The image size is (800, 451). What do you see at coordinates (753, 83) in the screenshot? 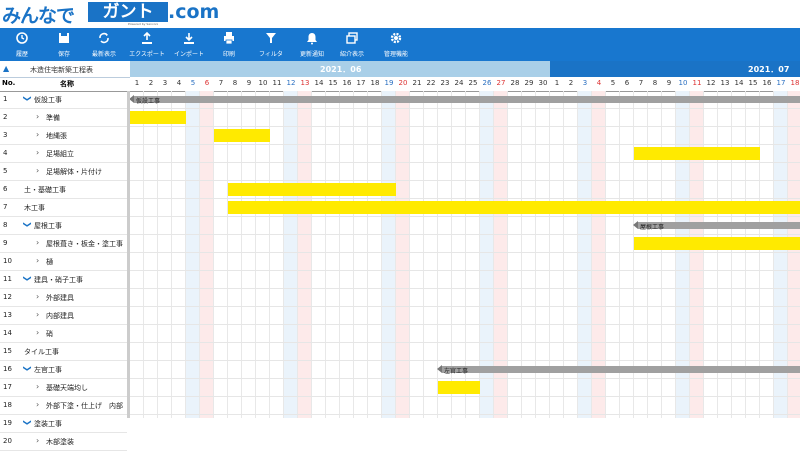
I see `day-label: 15` at bounding box center [753, 83].